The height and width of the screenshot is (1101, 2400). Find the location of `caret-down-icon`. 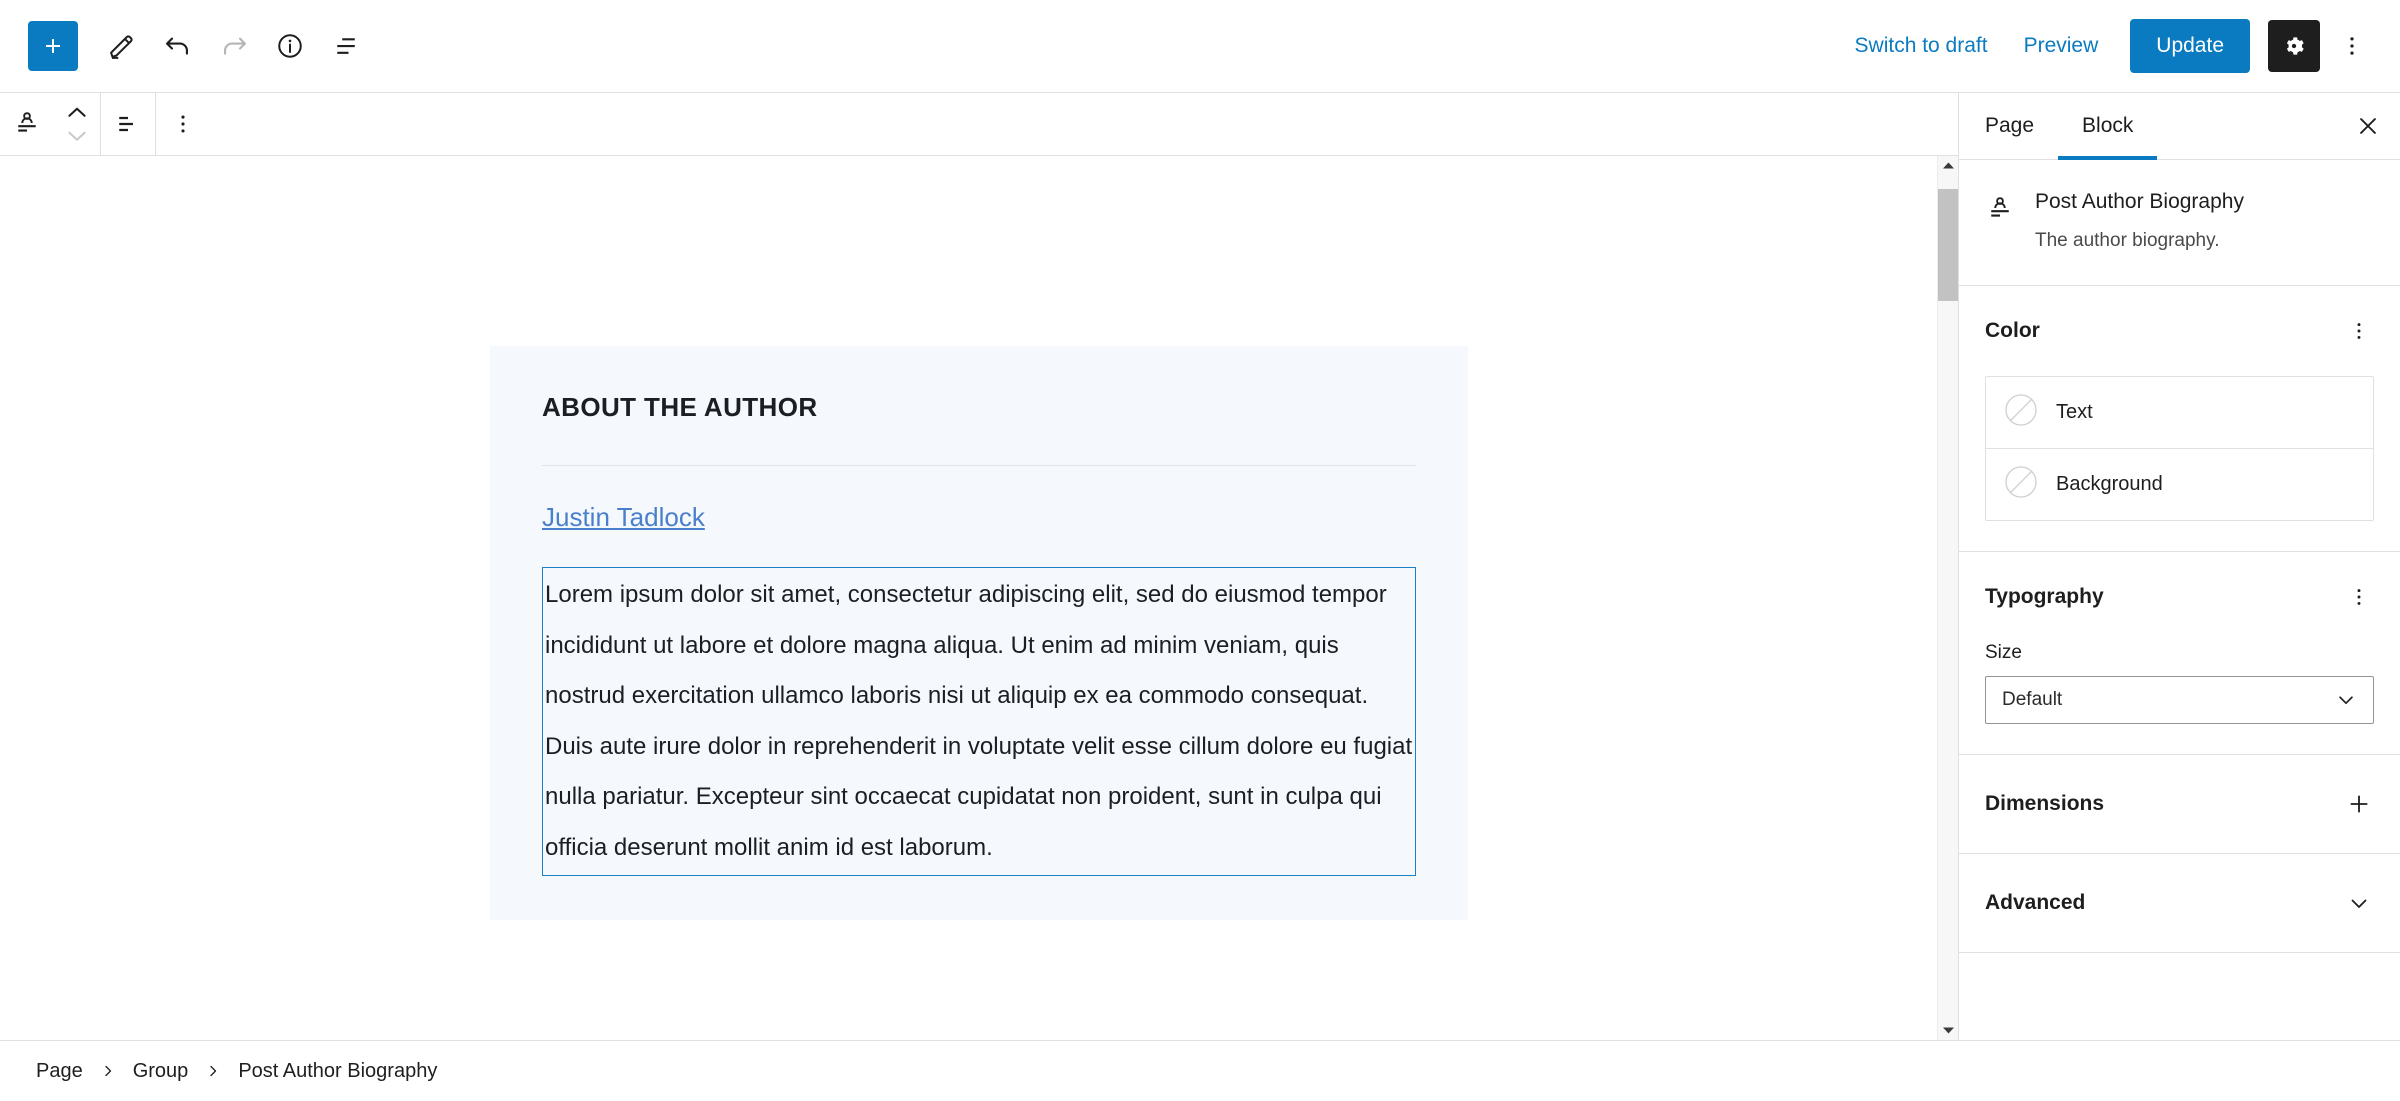

caret-down-icon is located at coordinates (1948, 1030).